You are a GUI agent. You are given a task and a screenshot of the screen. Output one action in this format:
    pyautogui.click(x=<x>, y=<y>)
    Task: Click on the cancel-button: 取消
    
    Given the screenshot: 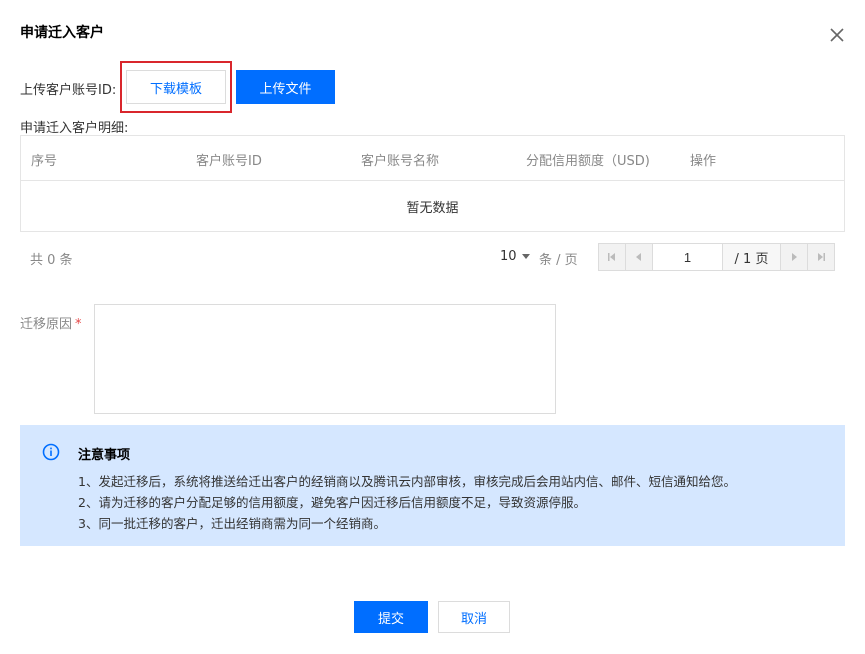 What is the action you would take?
    pyautogui.click(x=474, y=617)
    